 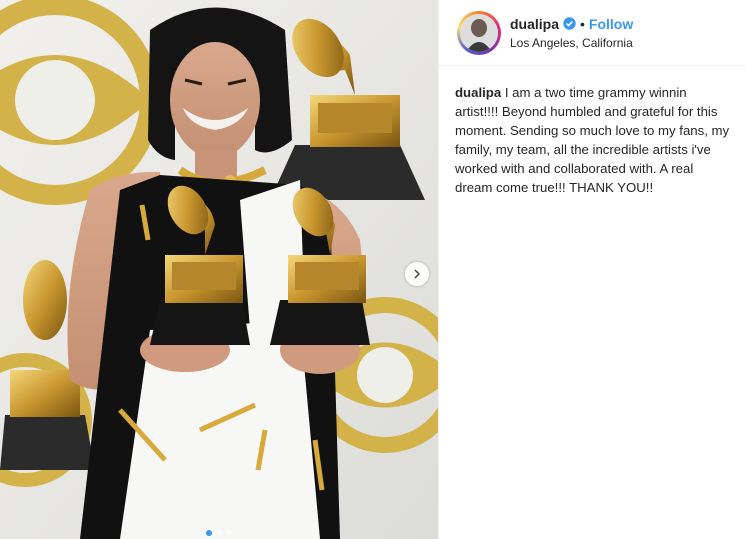 I want to click on carousel-next-button, so click(x=417, y=274).